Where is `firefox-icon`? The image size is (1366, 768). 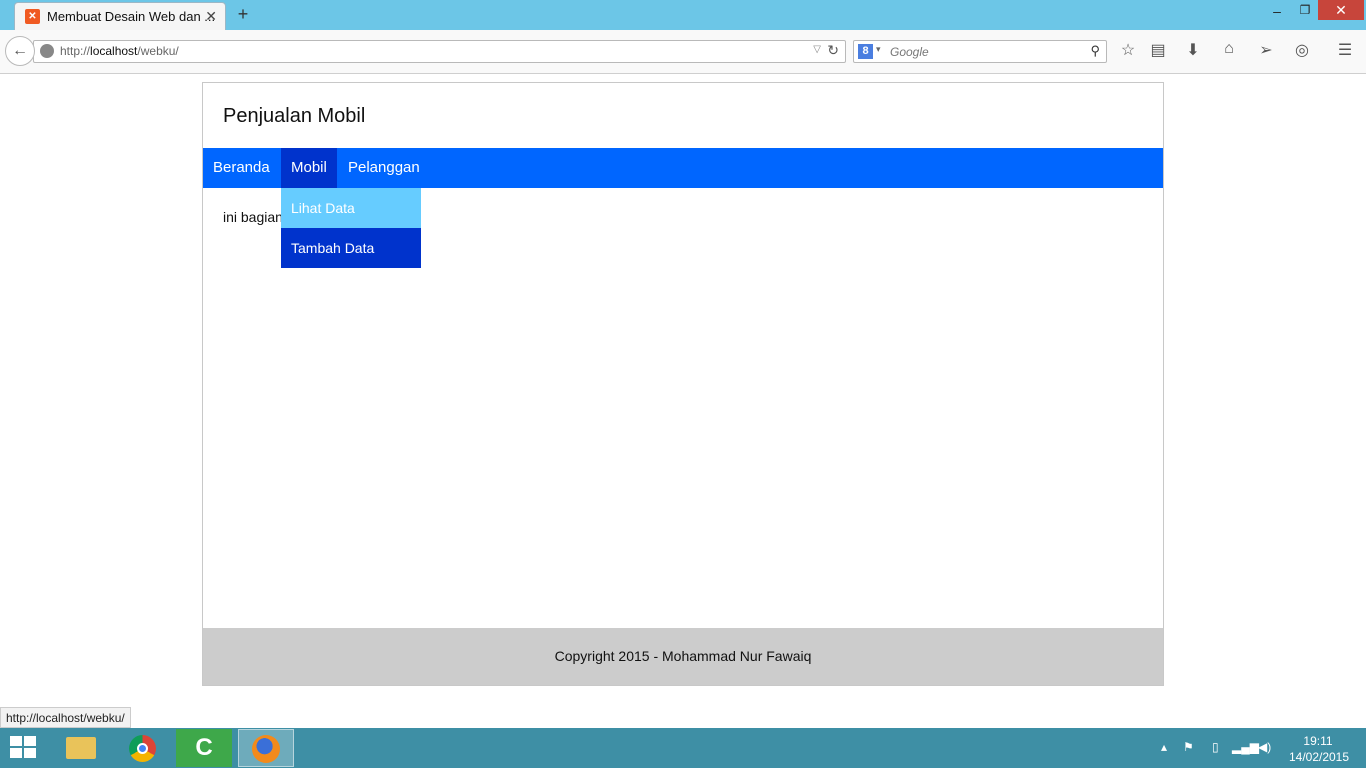 firefox-icon is located at coordinates (266, 749).